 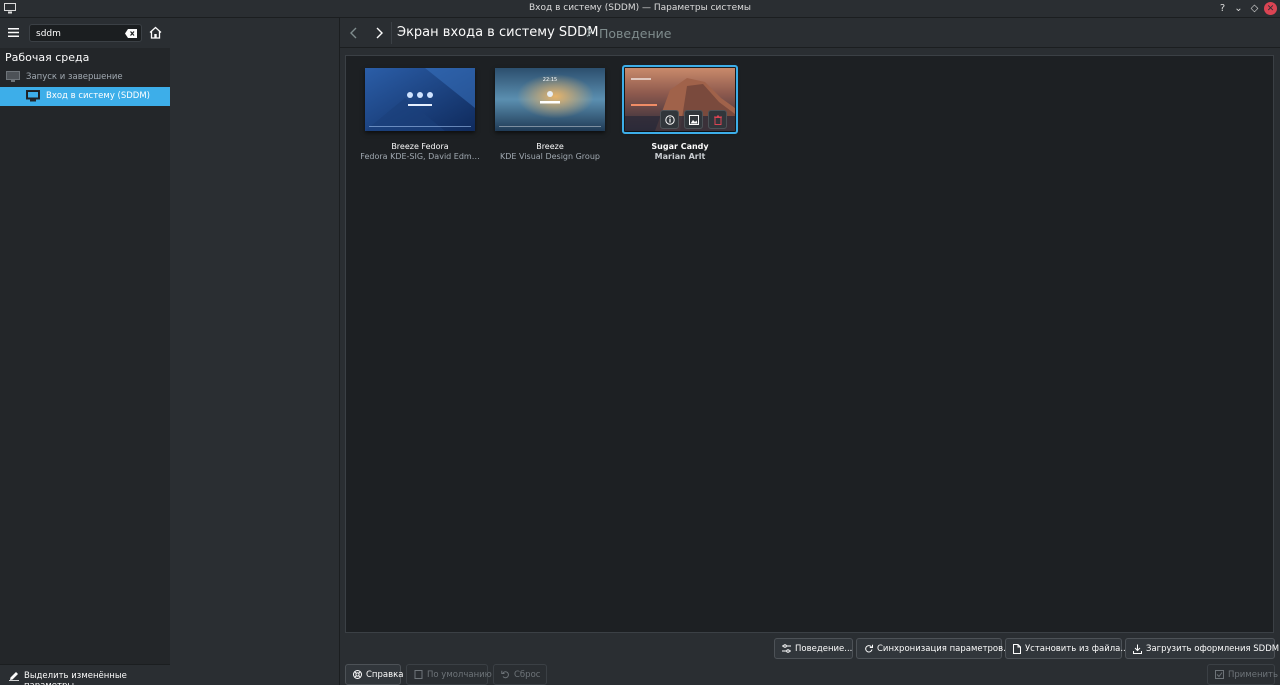 What do you see at coordinates (14, 676) in the screenshot?
I see `pencil-icon` at bounding box center [14, 676].